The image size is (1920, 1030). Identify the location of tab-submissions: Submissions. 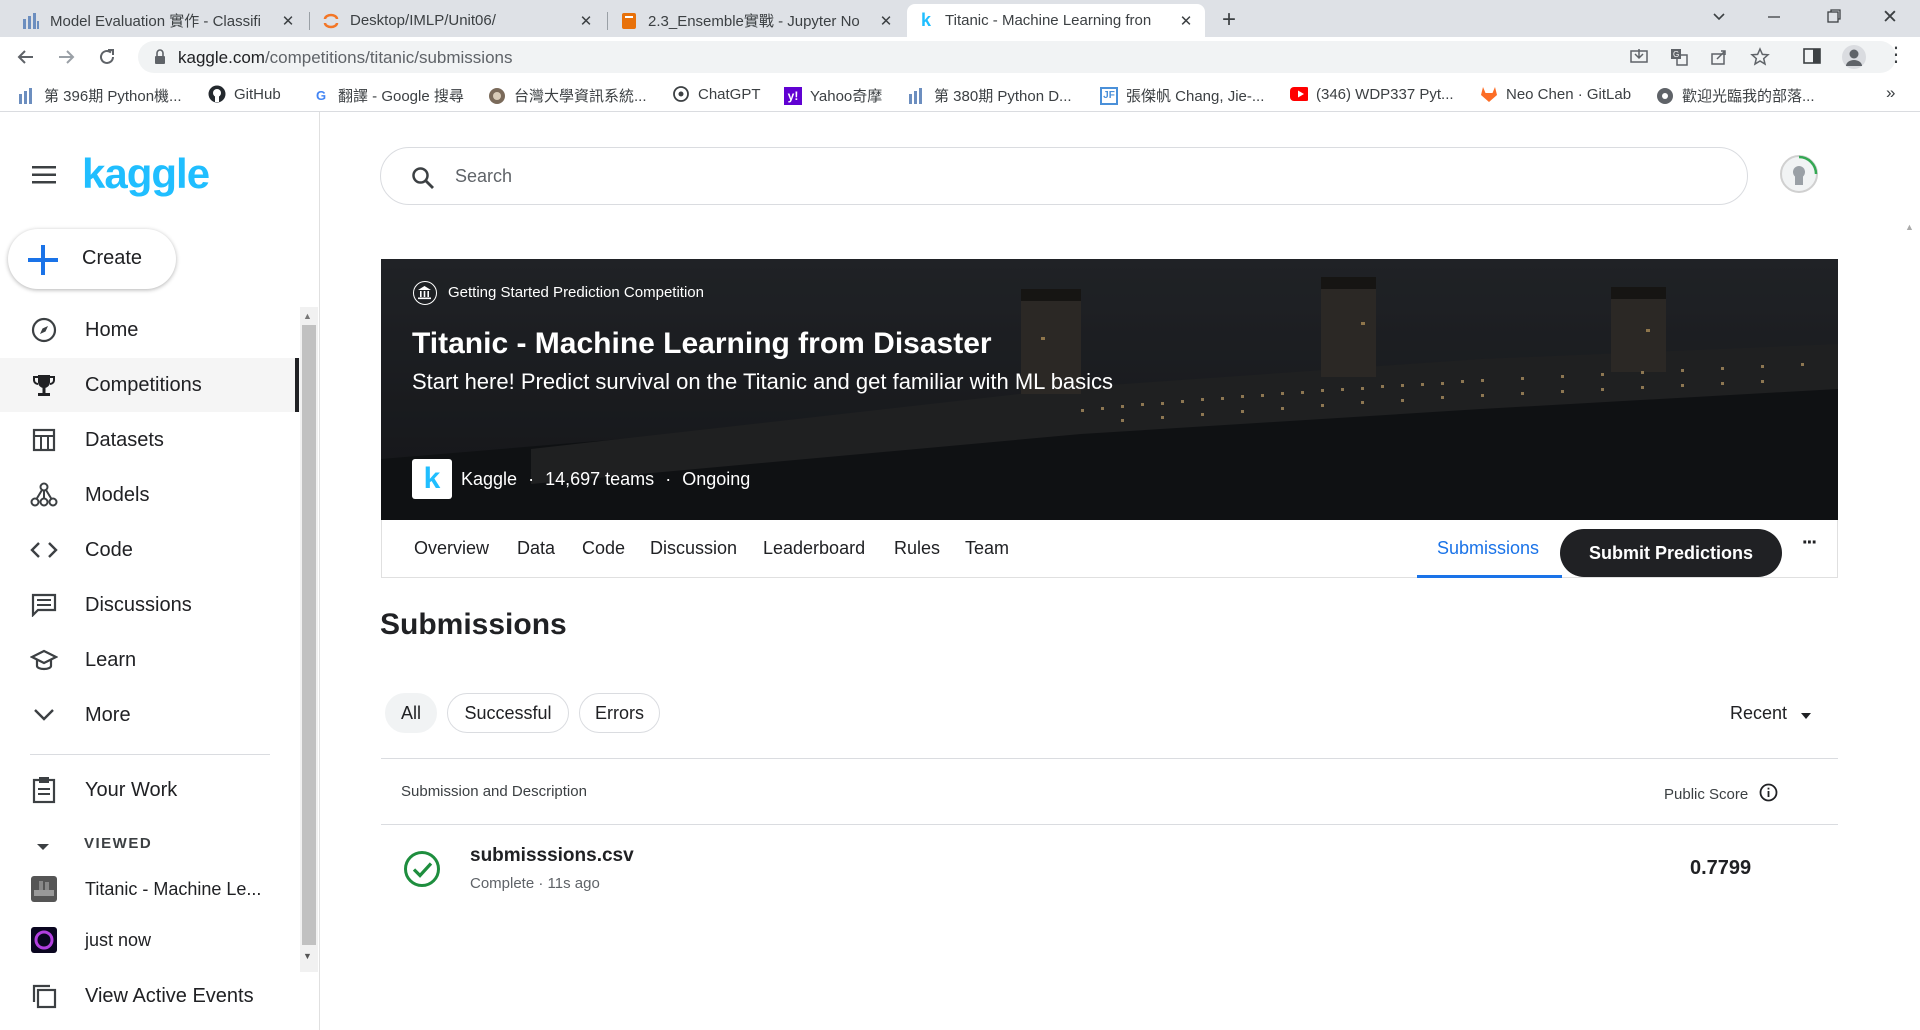
(1488, 548).